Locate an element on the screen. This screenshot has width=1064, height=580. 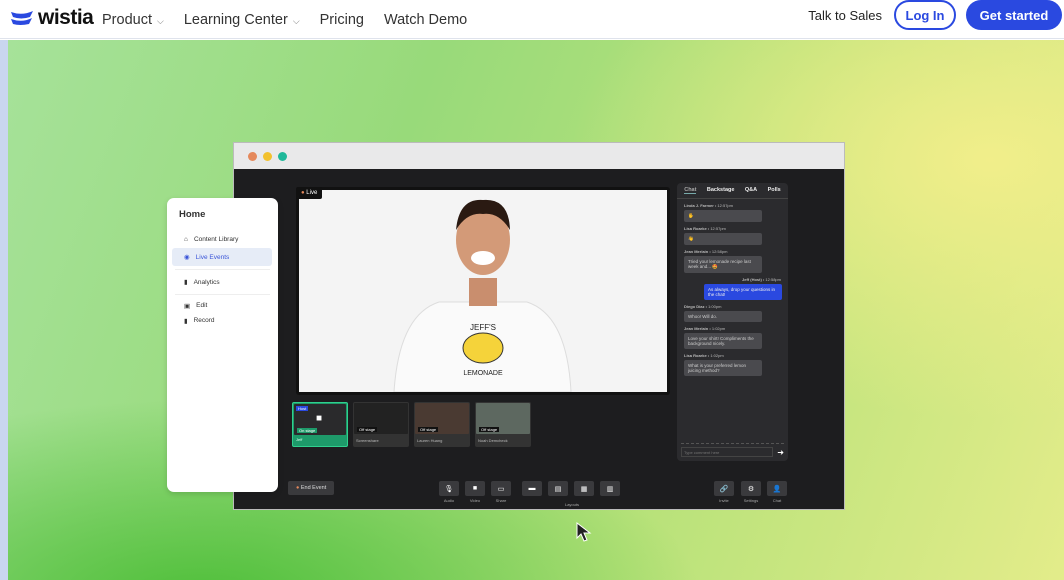
talk-to-sales-link: Talk to Sales is located at coordinates (845, 15).